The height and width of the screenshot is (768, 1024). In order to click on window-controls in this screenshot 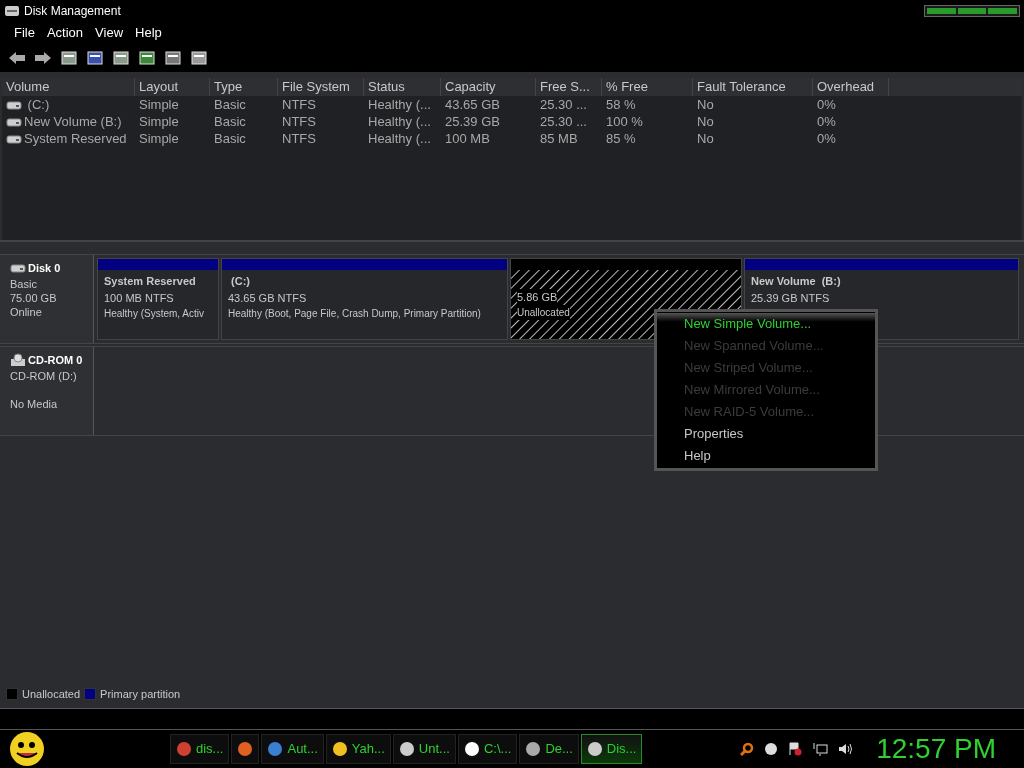, I will do `click(972, 11)`.